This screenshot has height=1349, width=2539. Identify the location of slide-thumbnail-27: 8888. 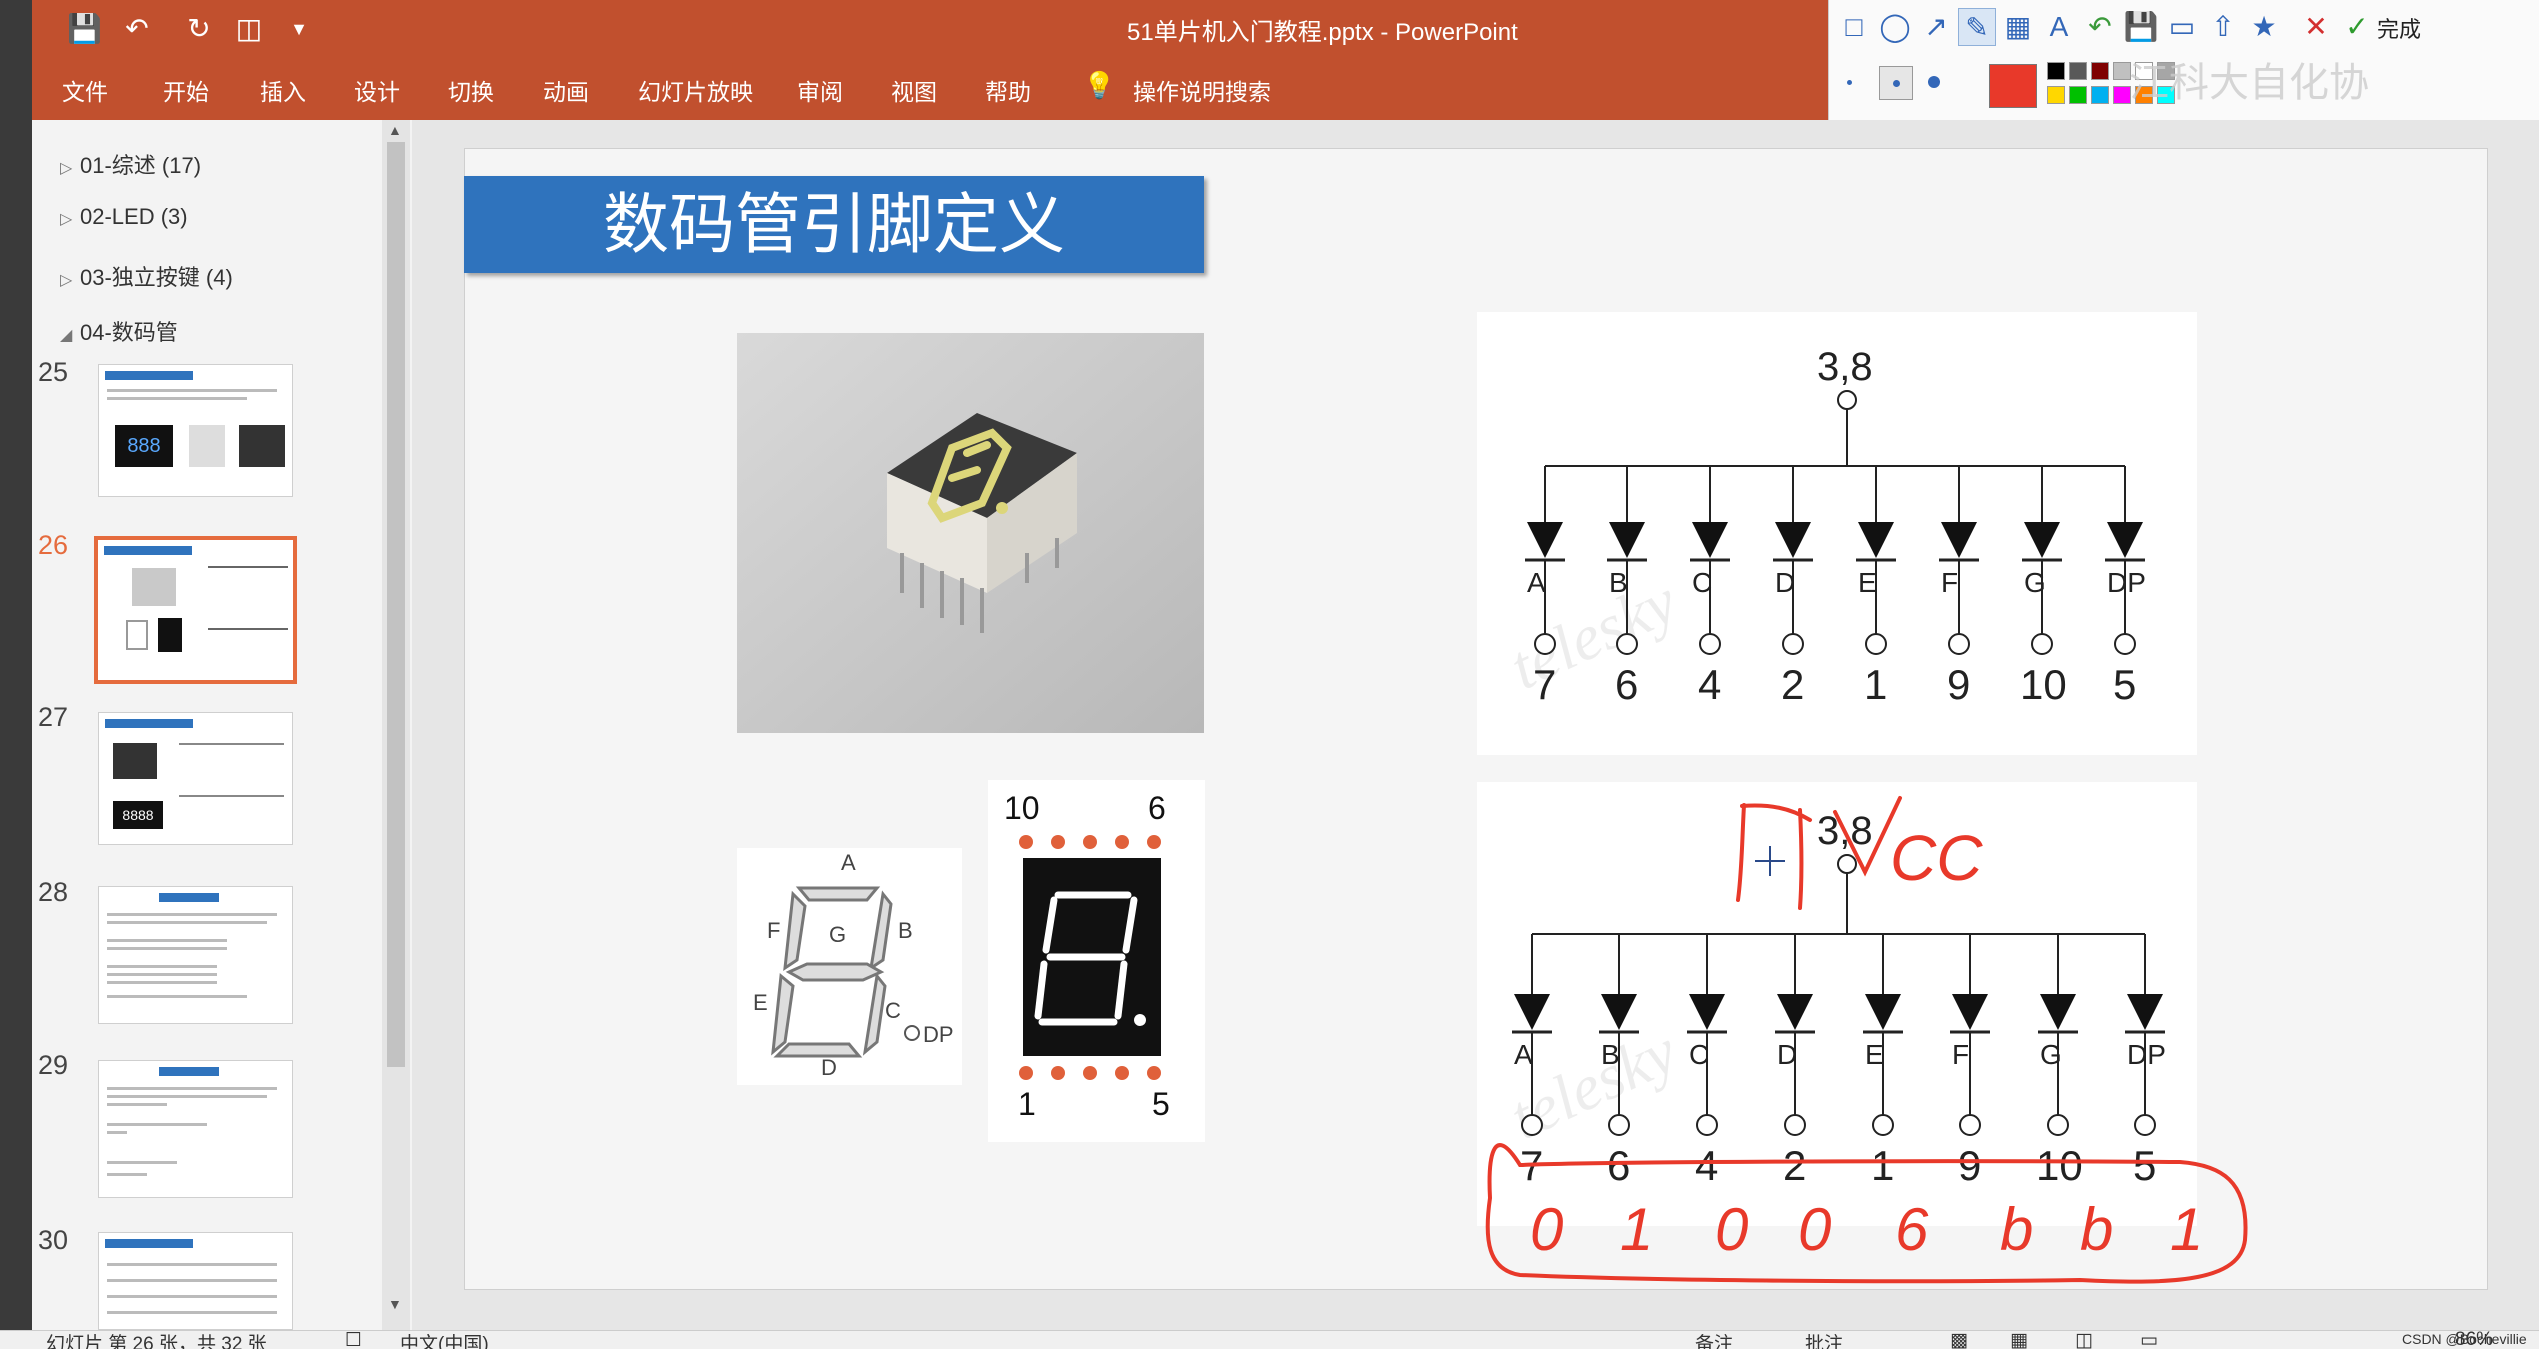
(195, 778).